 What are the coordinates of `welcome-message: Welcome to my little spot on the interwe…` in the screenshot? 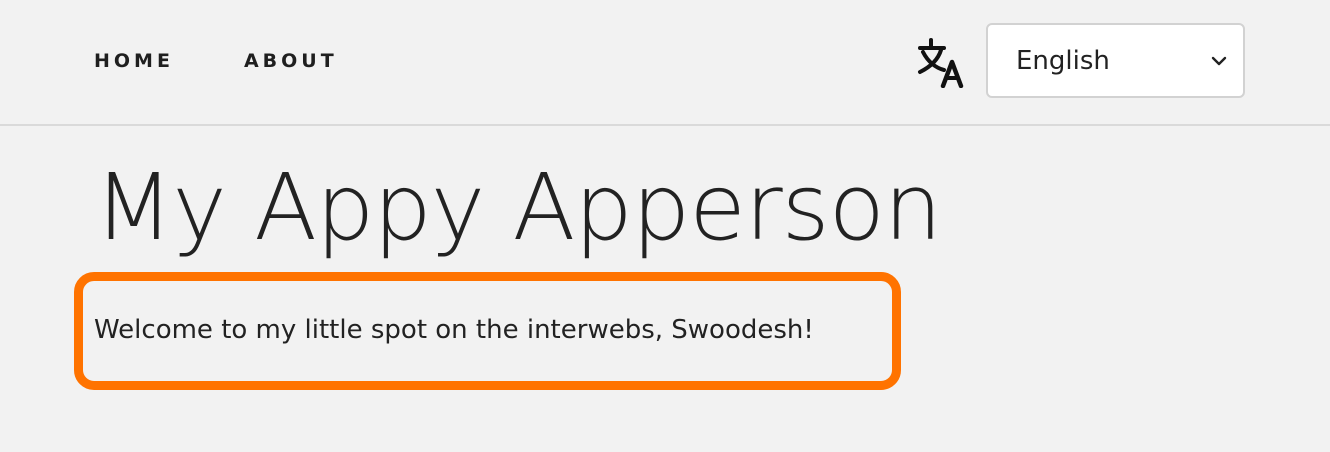 It's located at (454, 330).